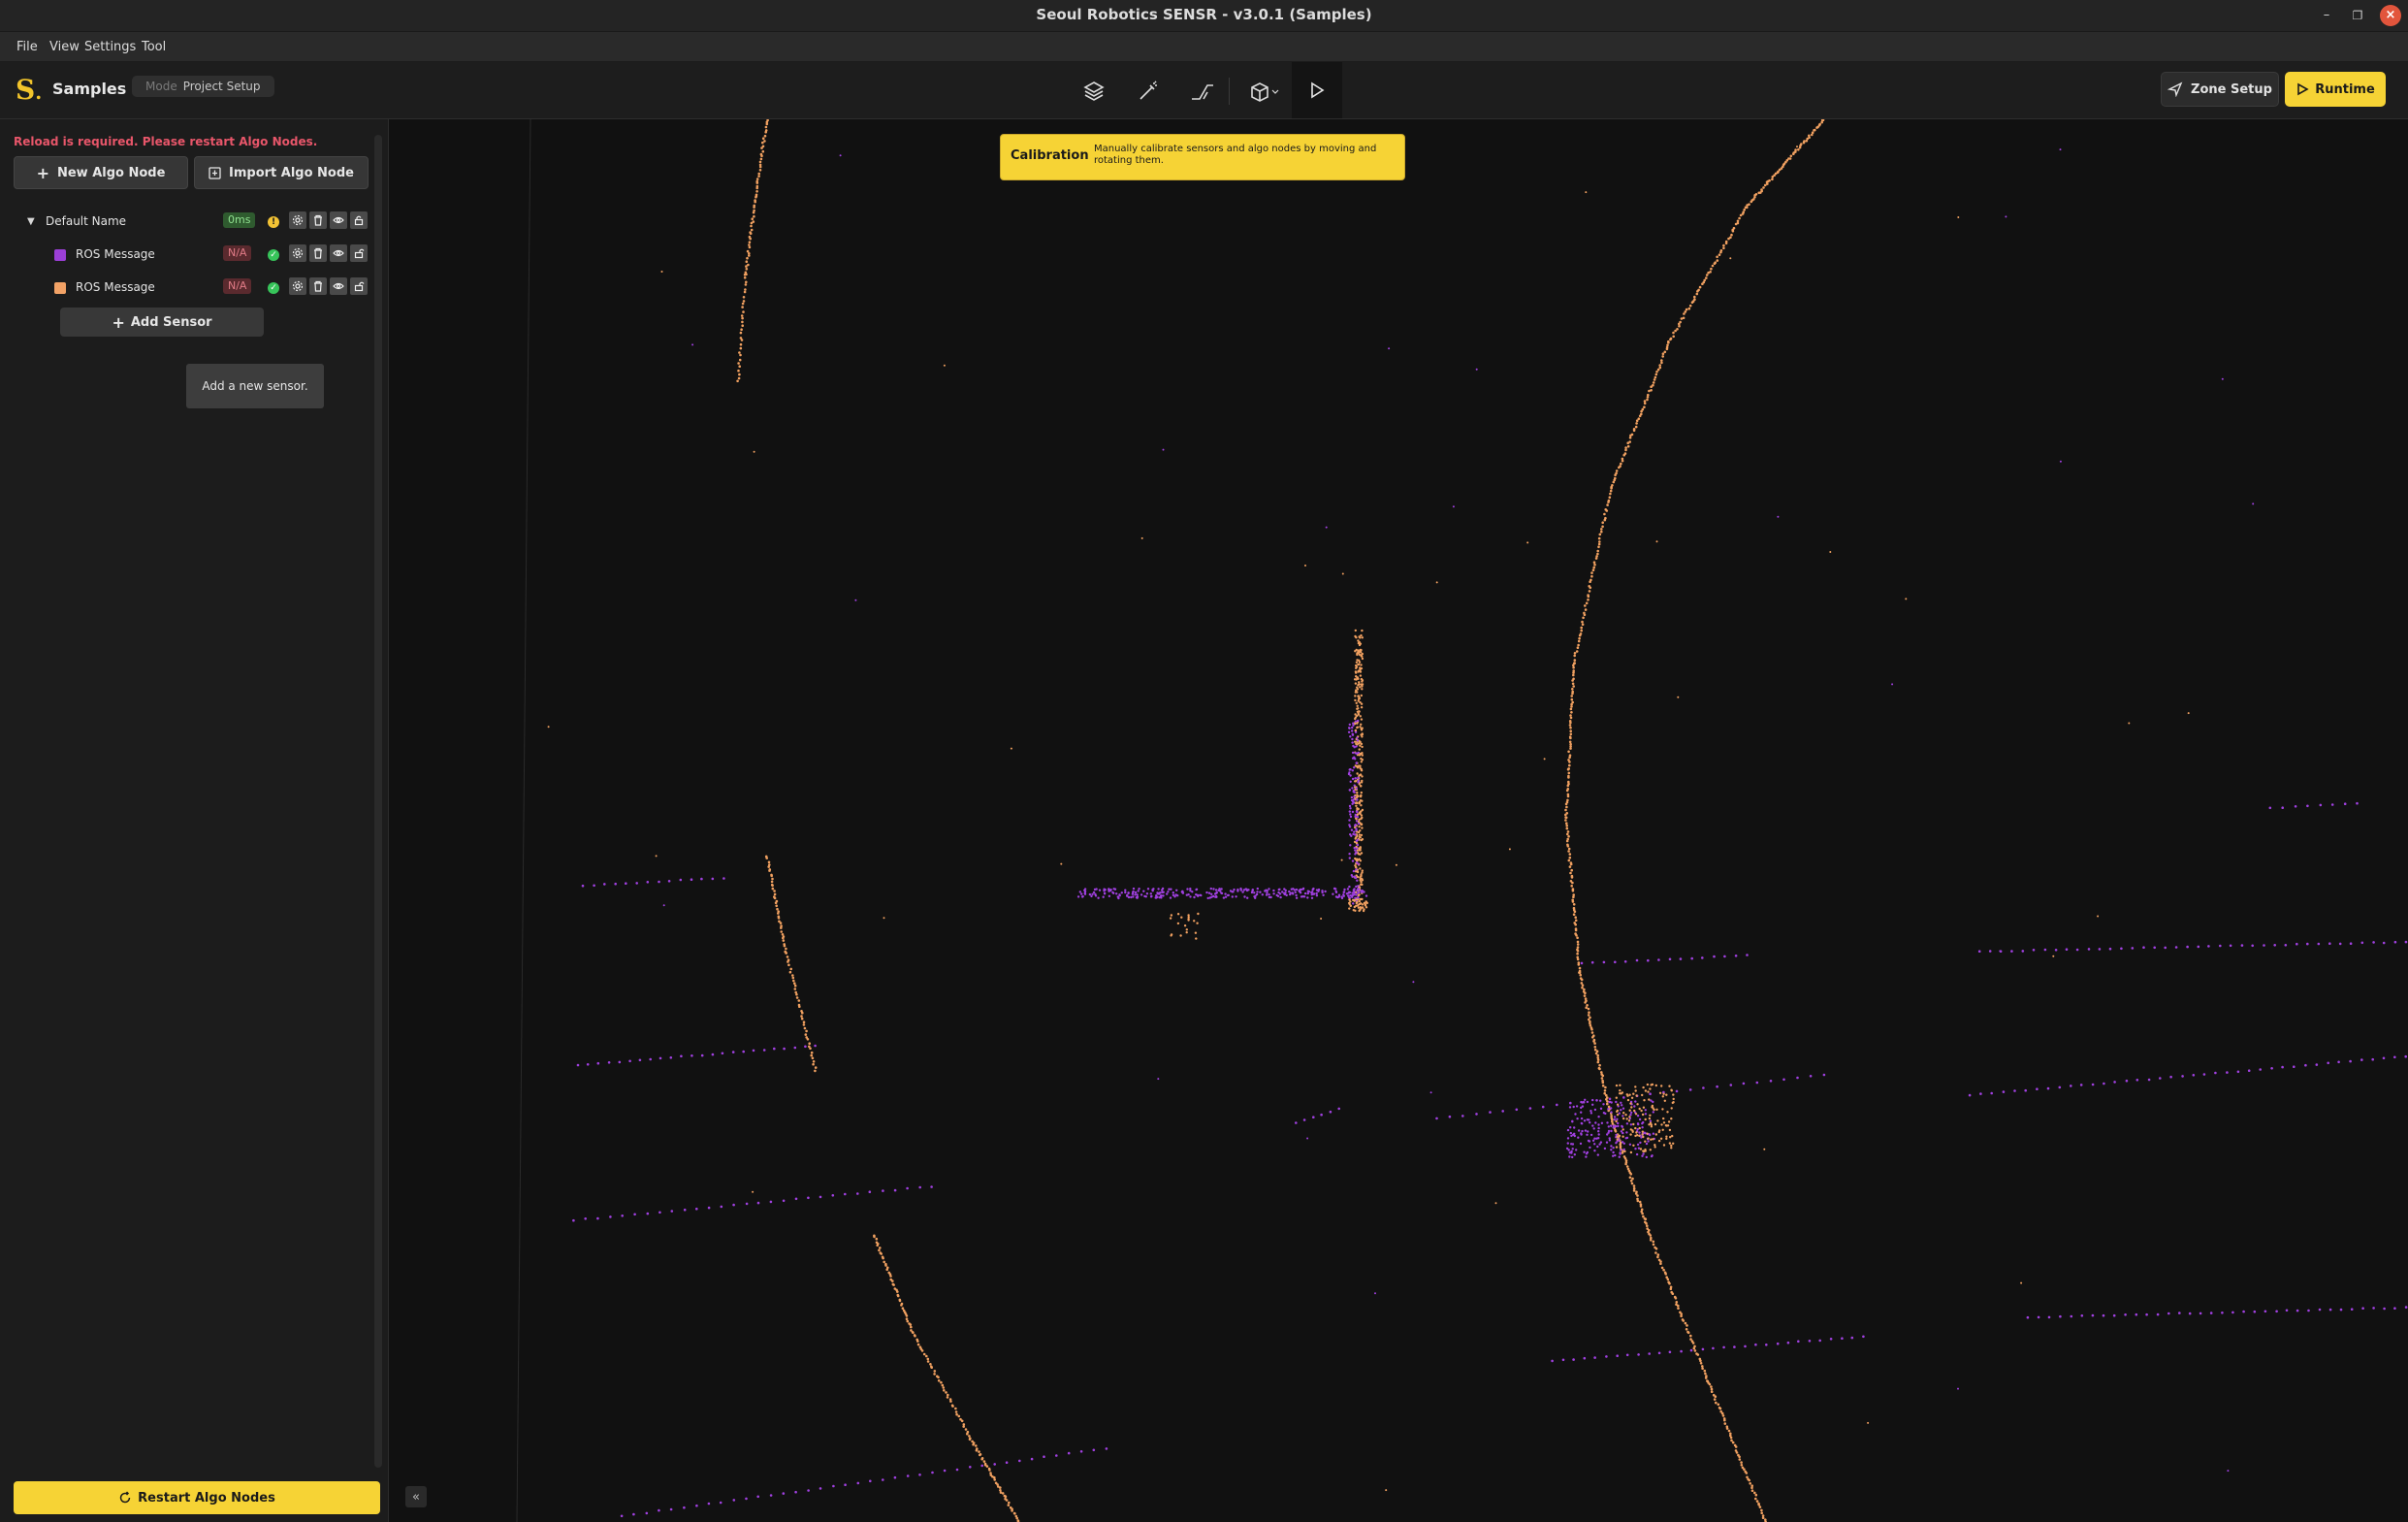 Image resolution: width=2408 pixels, height=1522 pixels. What do you see at coordinates (110, 47) in the screenshot?
I see `menu-settings: Settings` at bounding box center [110, 47].